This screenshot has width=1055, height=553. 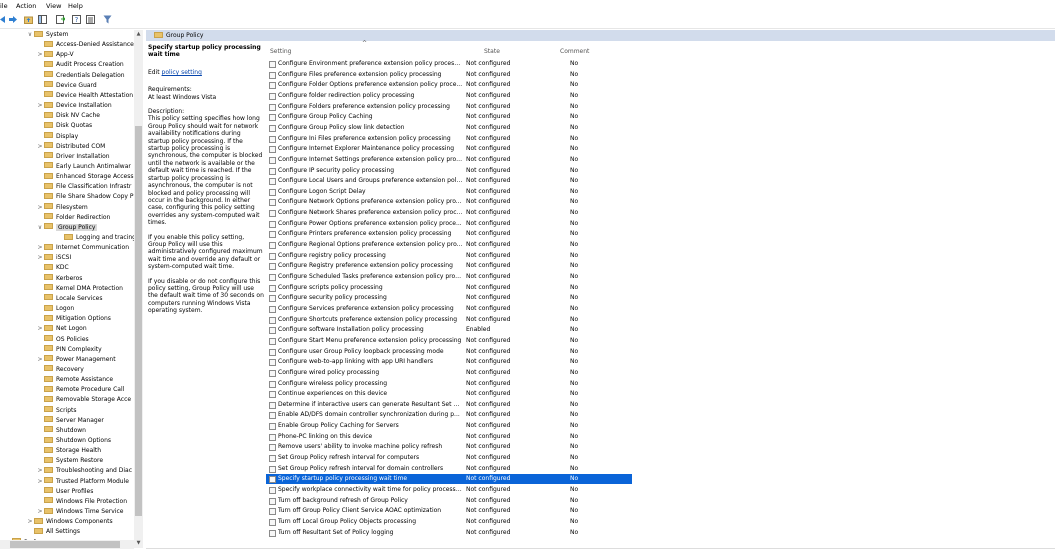 What do you see at coordinates (90, 340) in the screenshot?
I see `tree-item: OS Policies` at bounding box center [90, 340].